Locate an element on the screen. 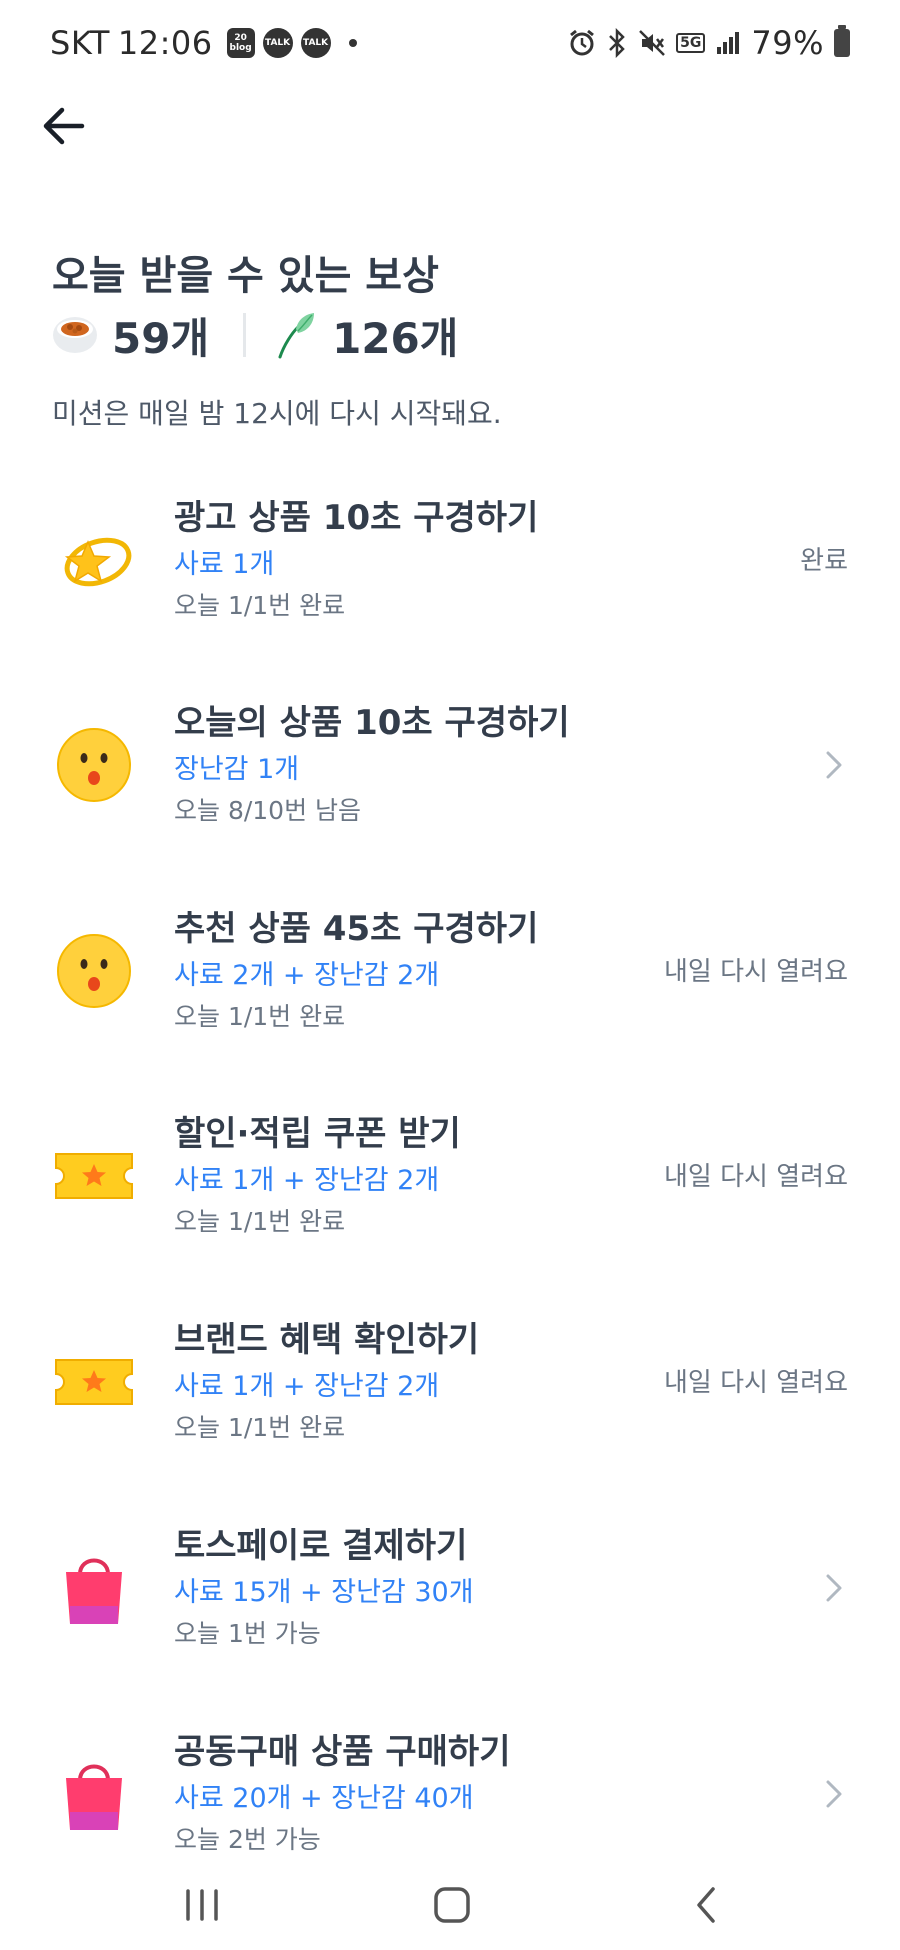 The width and height of the screenshot is (900, 1950). home-icon is located at coordinates (452, 1905).